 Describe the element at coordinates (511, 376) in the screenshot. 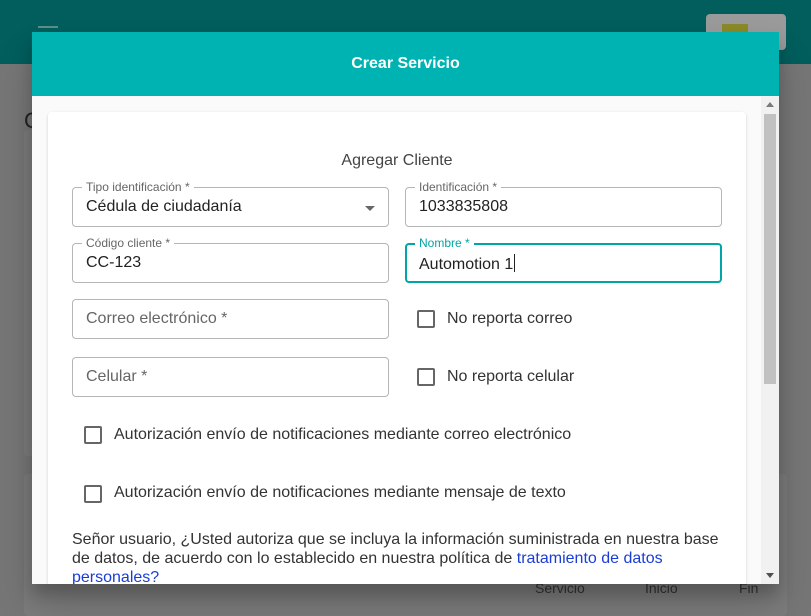

I see `no-reporta-celular-label: No reporta celular` at that location.